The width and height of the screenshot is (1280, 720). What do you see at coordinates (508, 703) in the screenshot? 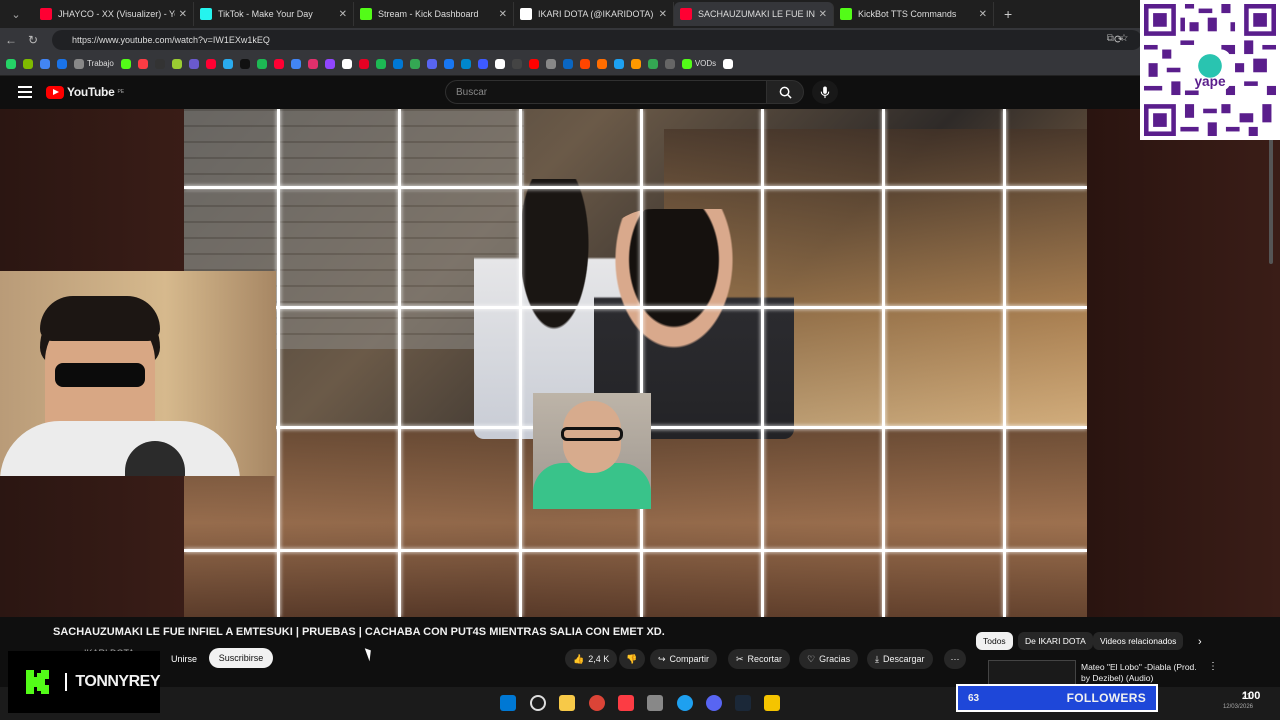
I see `start-icon` at bounding box center [508, 703].